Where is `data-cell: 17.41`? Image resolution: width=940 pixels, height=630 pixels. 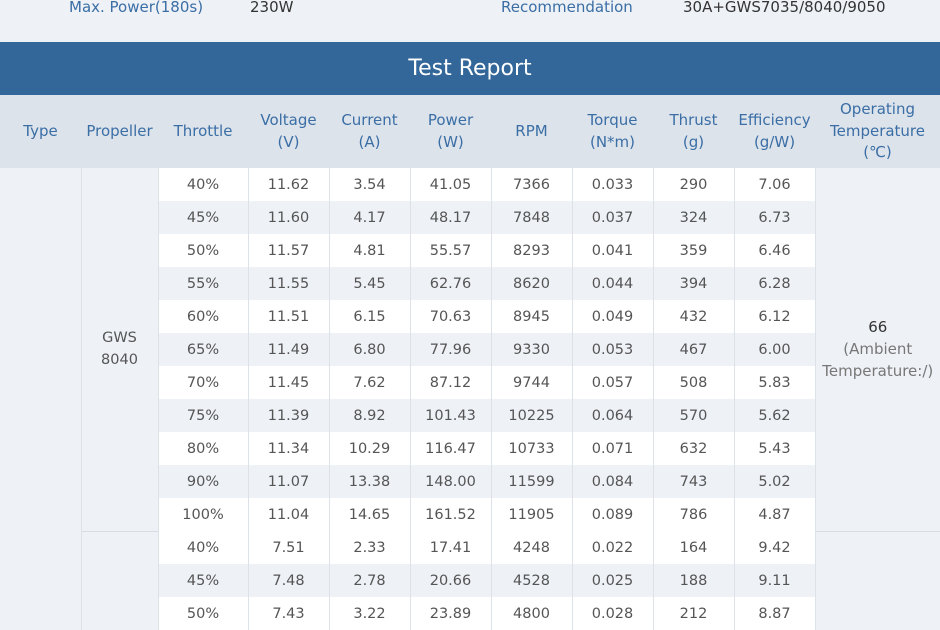 data-cell: 17.41 is located at coordinates (450, 547).